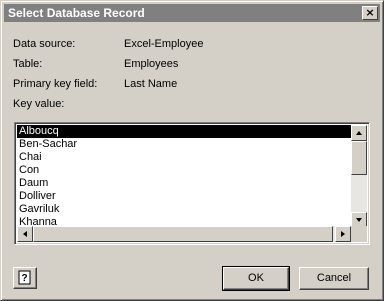  I want to click on table-value: Employees, so click(151, 64).